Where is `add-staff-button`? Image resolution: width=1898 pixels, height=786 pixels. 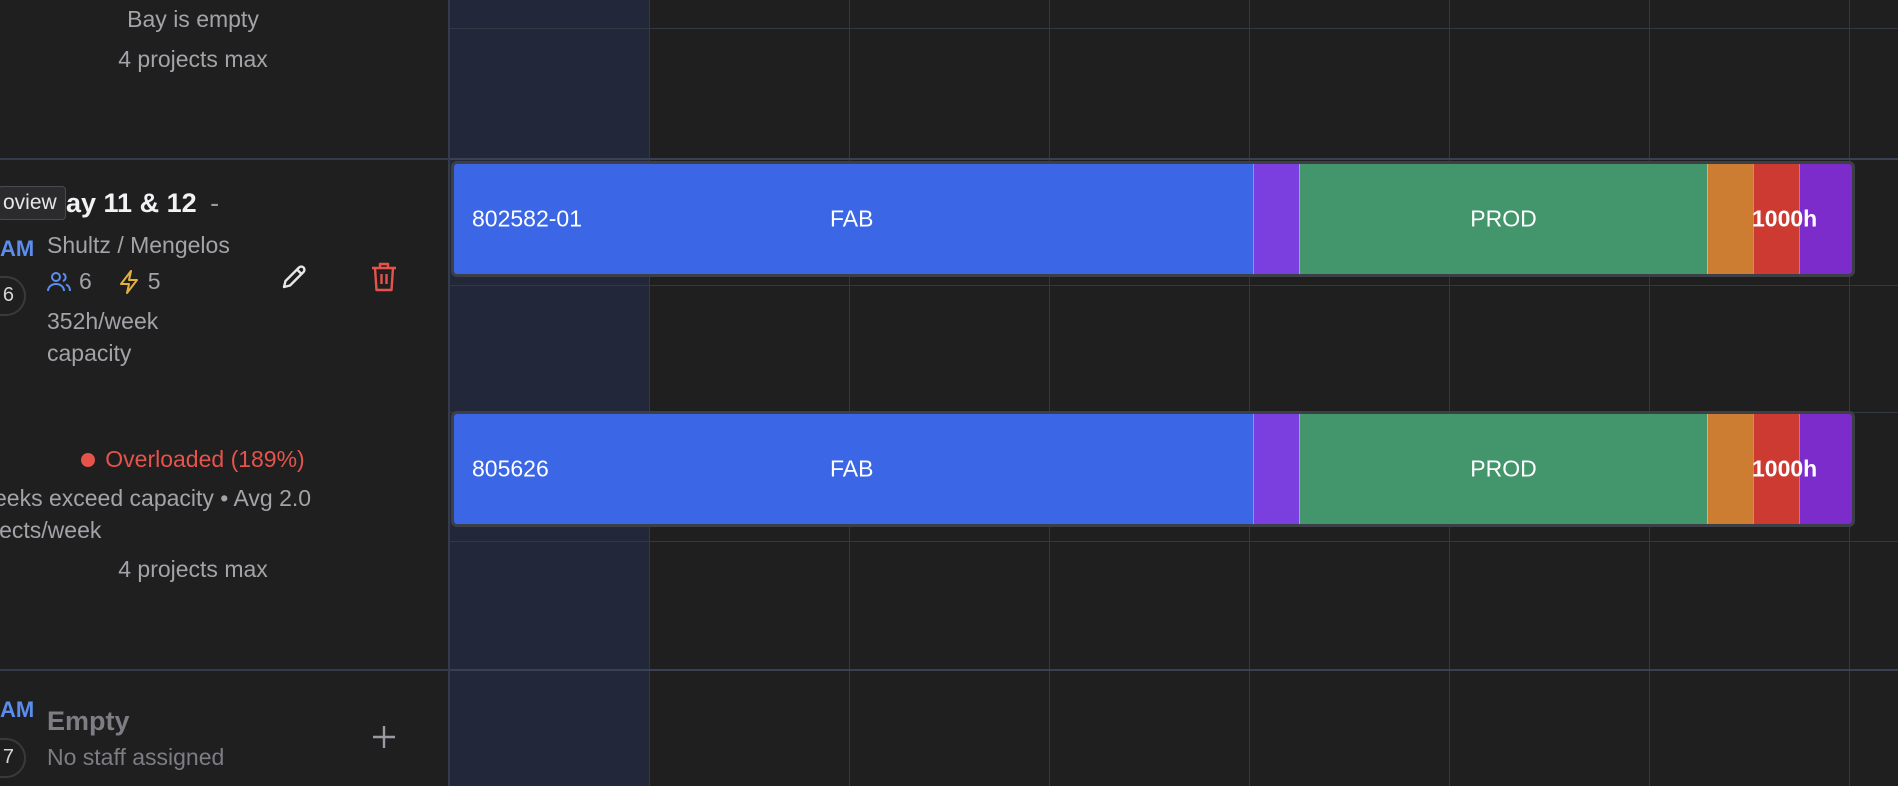 add-staff-button is located at coordinates (384, 737).